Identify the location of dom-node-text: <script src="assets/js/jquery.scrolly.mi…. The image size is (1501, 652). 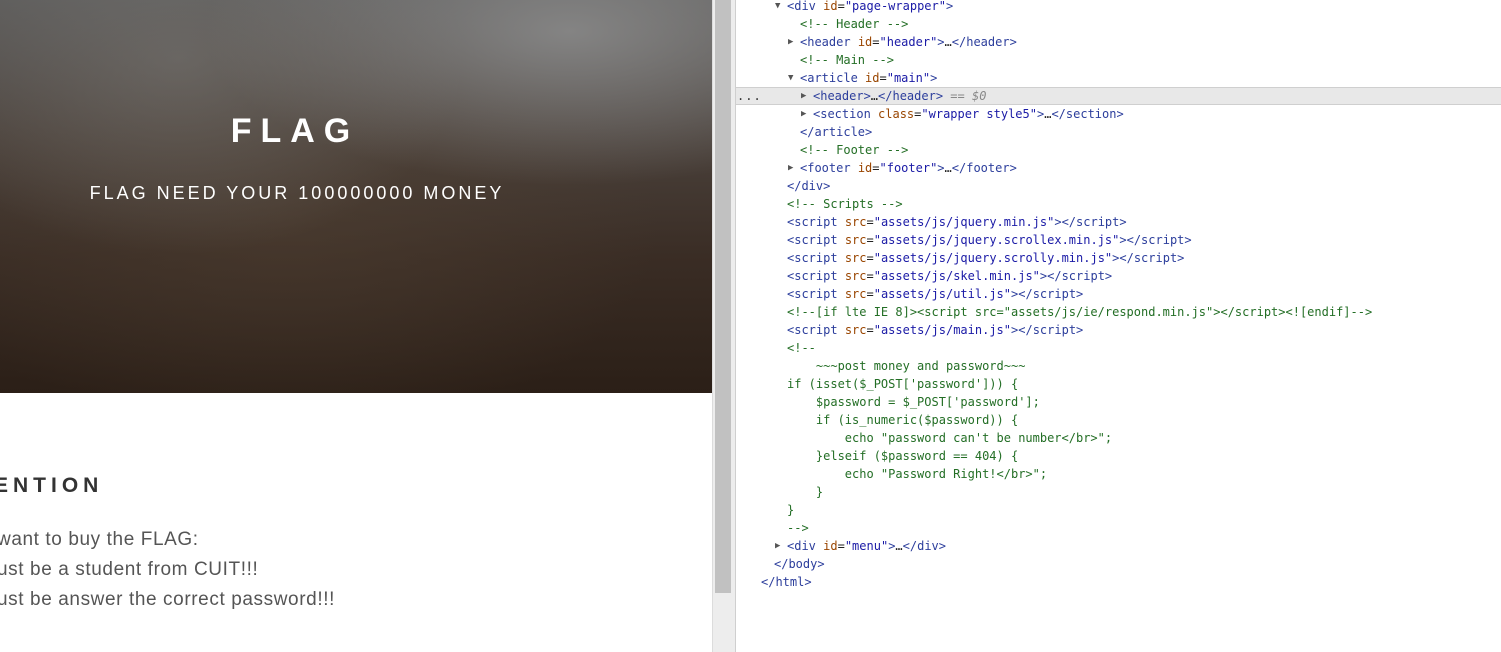
(986, 258).